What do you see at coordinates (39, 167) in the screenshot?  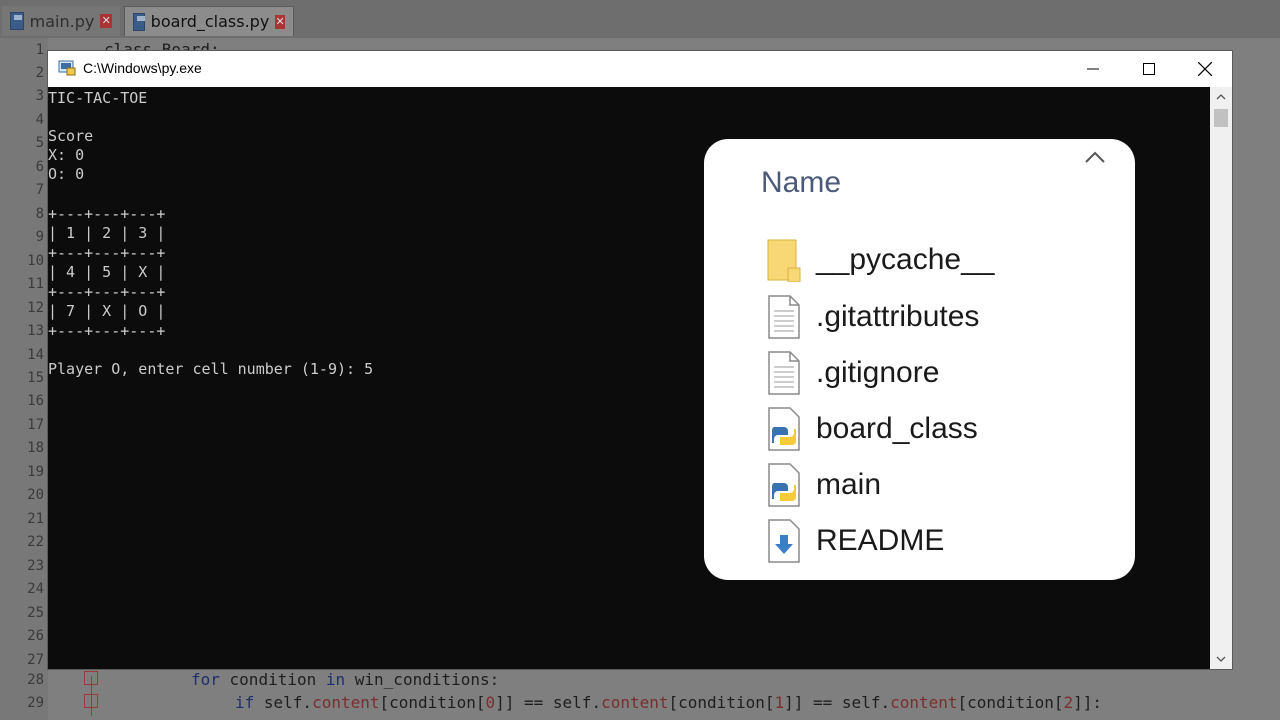 I see `line-number: 6` at bounding box center [39, 167].